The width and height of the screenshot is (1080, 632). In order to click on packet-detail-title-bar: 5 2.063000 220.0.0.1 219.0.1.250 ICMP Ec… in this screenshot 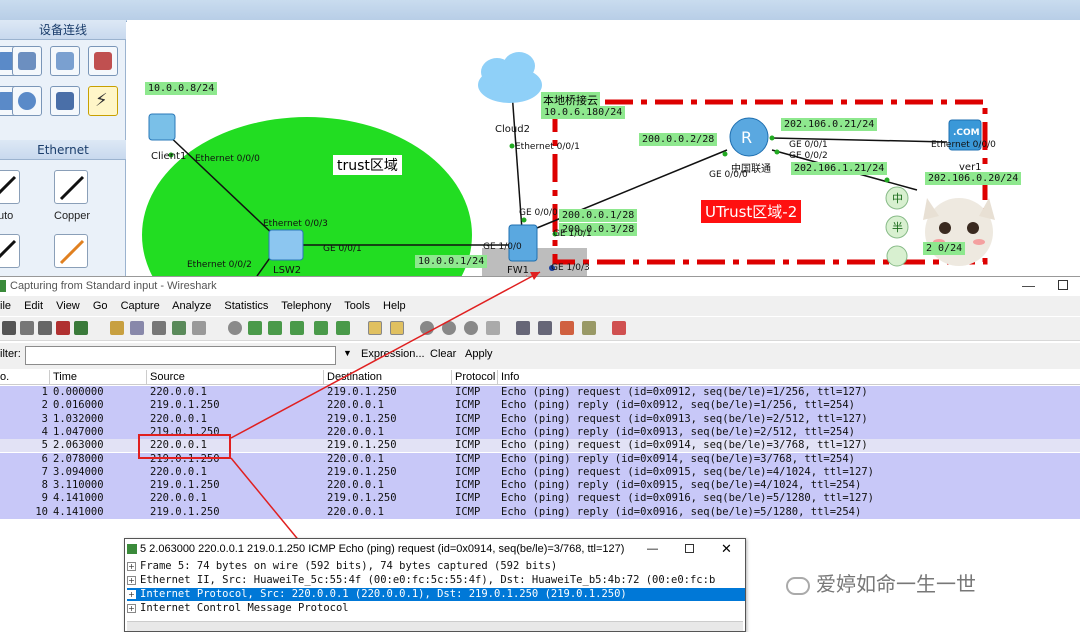, I will do `click(435, 549)`.